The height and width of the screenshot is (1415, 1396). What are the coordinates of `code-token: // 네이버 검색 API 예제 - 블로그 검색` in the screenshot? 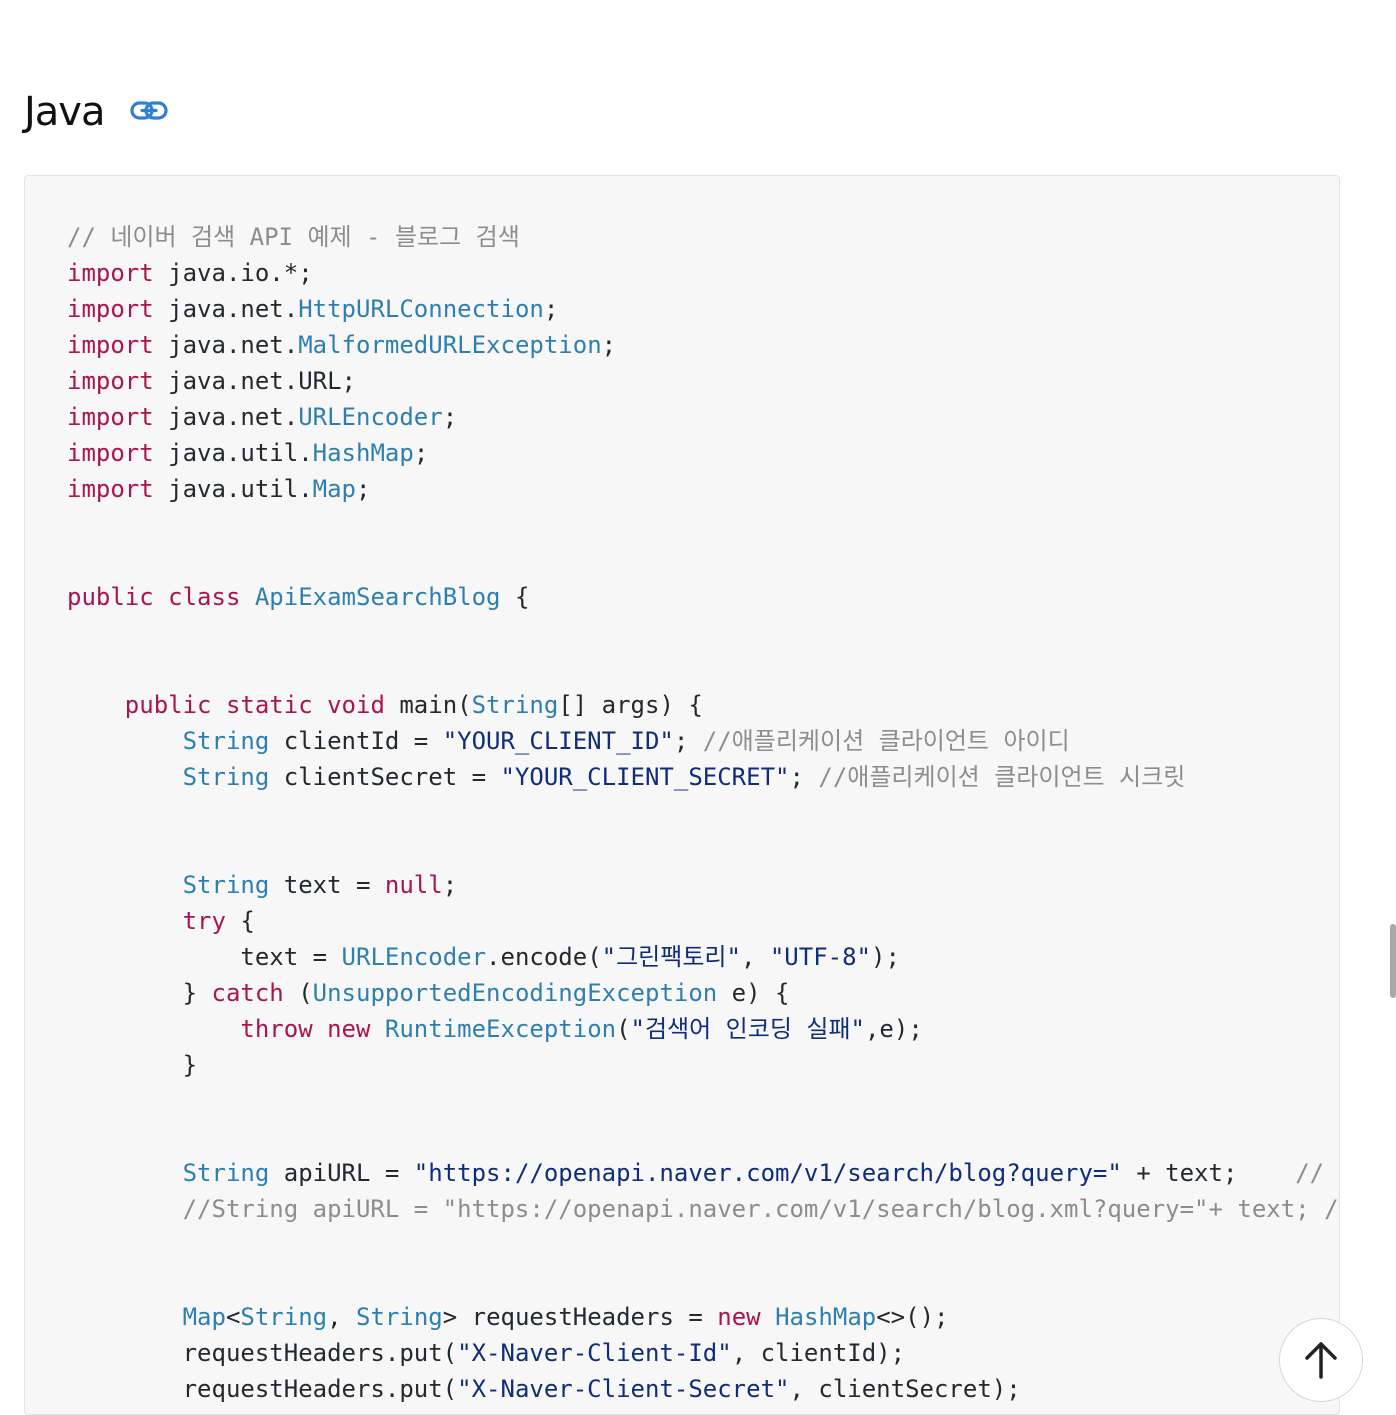 It's located at (293, 237).